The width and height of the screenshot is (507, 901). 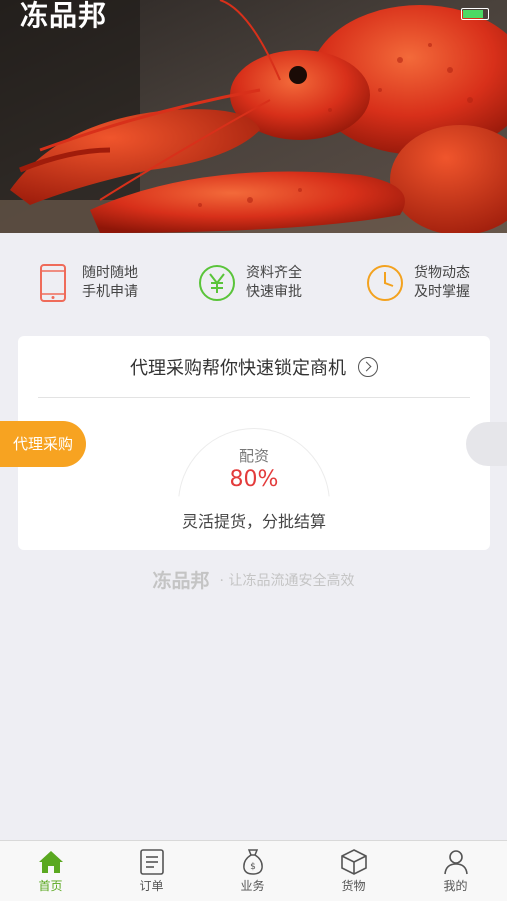 I want to click on bottom-tabbar: 首页 订单 $ 业务 货物 我的, so click(x=253, y=870).